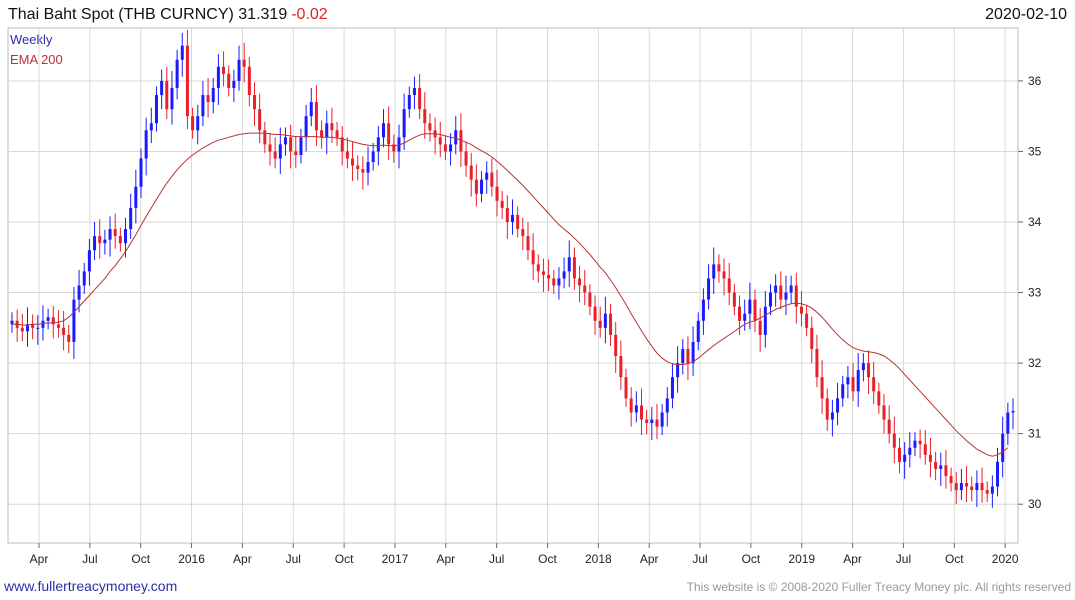  Describe the element at coordinates (954, 559) in the screenshot. I see `x-tick-label: Oct` at that location.